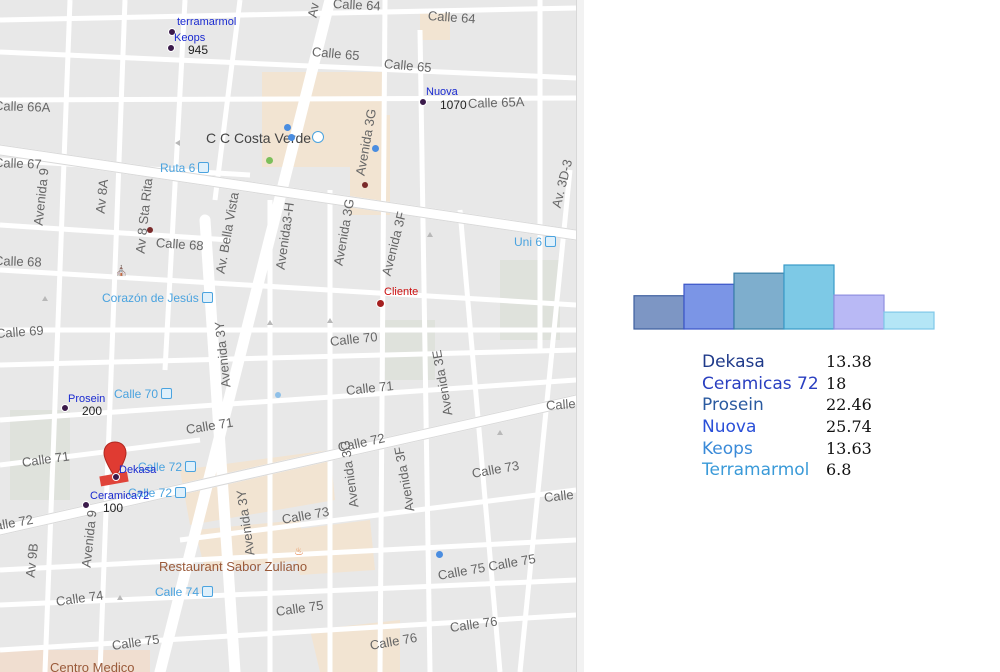 The width and height of the screenshot is (1000, 672). Describe the element at coordinates (313, 10) in the screenshot. I see `street-label: Av` at that location.